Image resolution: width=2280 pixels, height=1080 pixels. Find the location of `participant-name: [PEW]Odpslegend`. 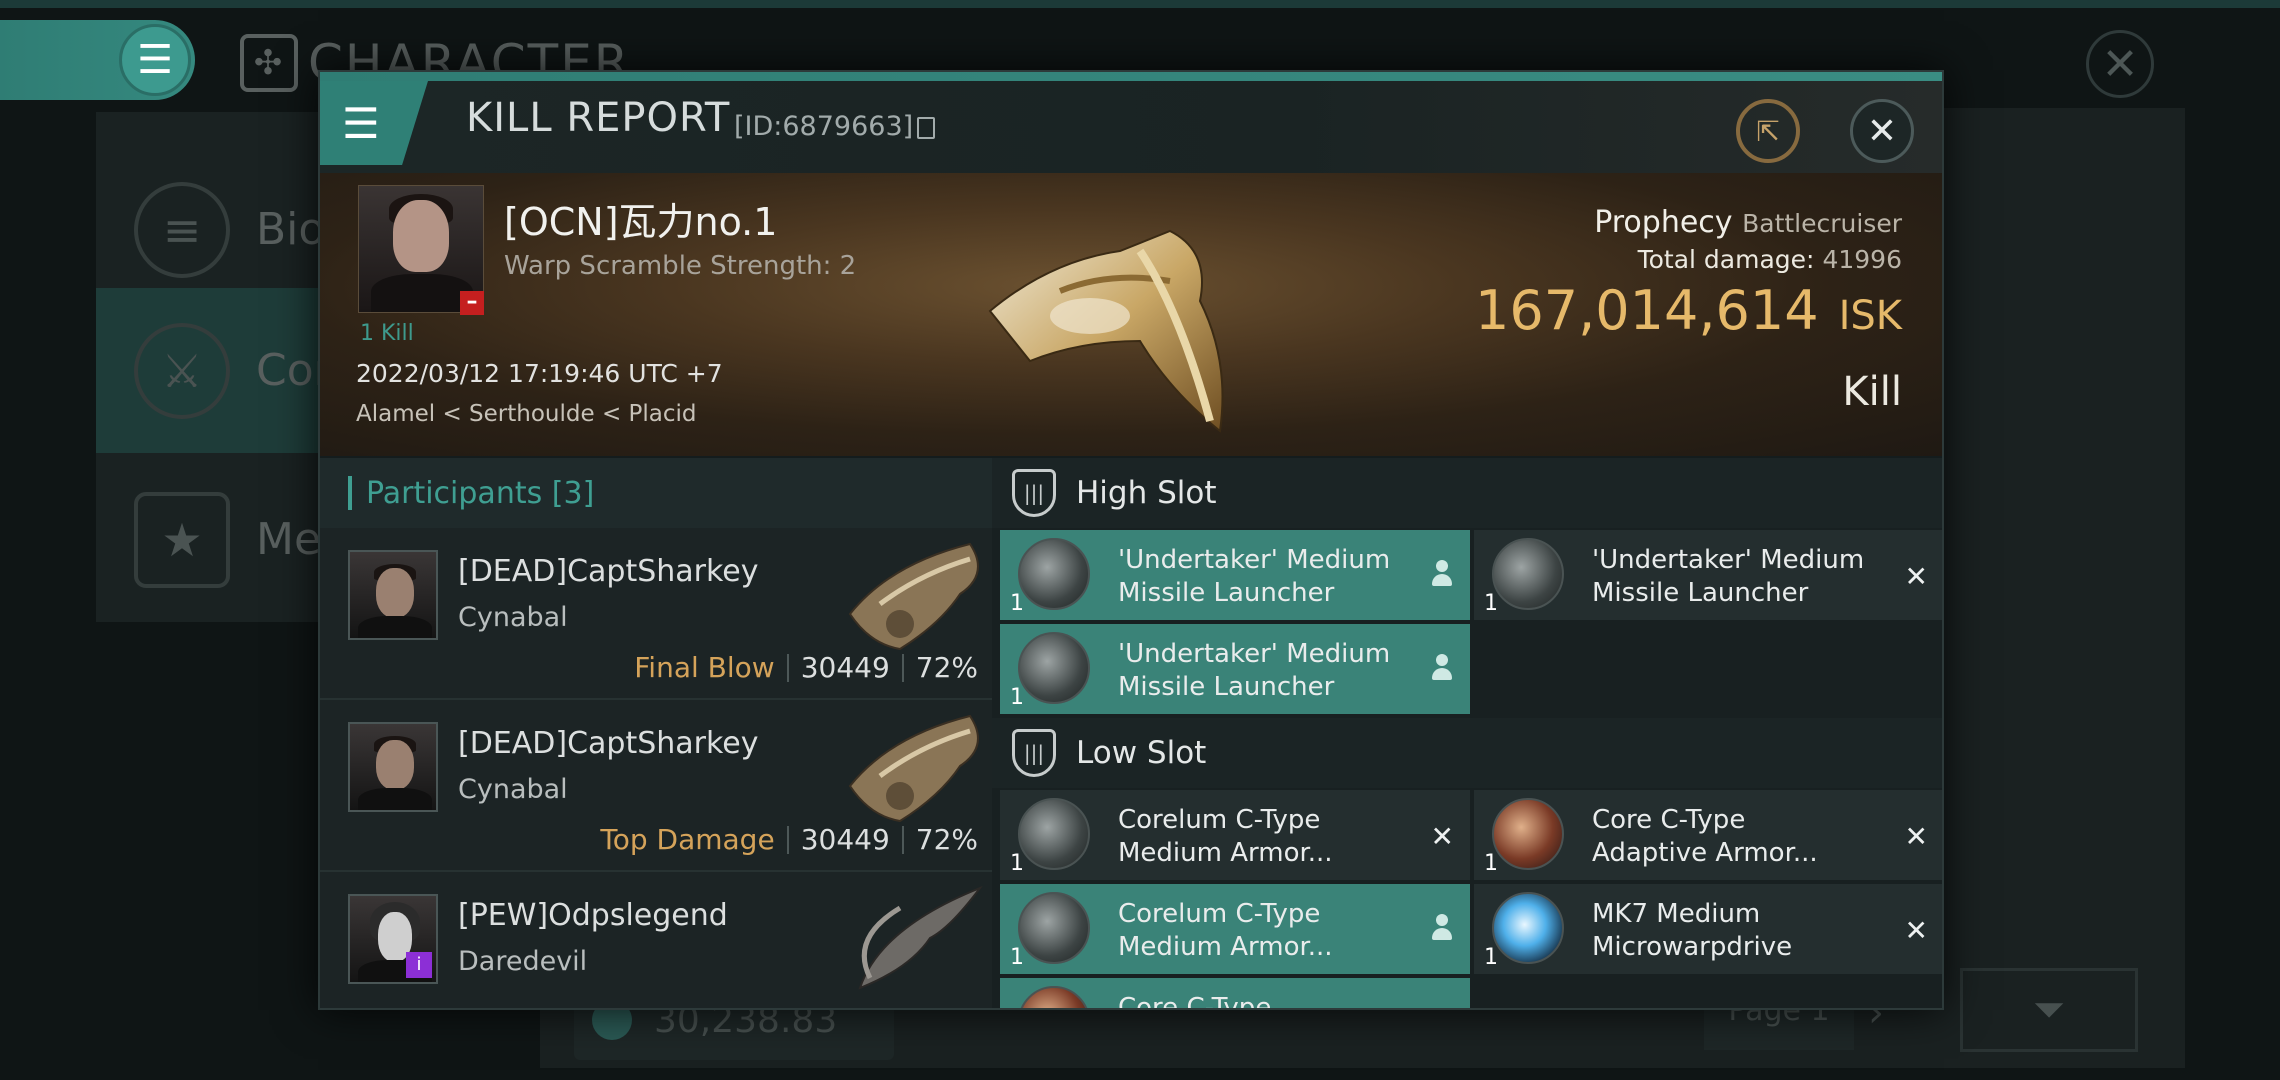

participant-name: [PEW]Odpslegend is located at coordinates (593, 915).